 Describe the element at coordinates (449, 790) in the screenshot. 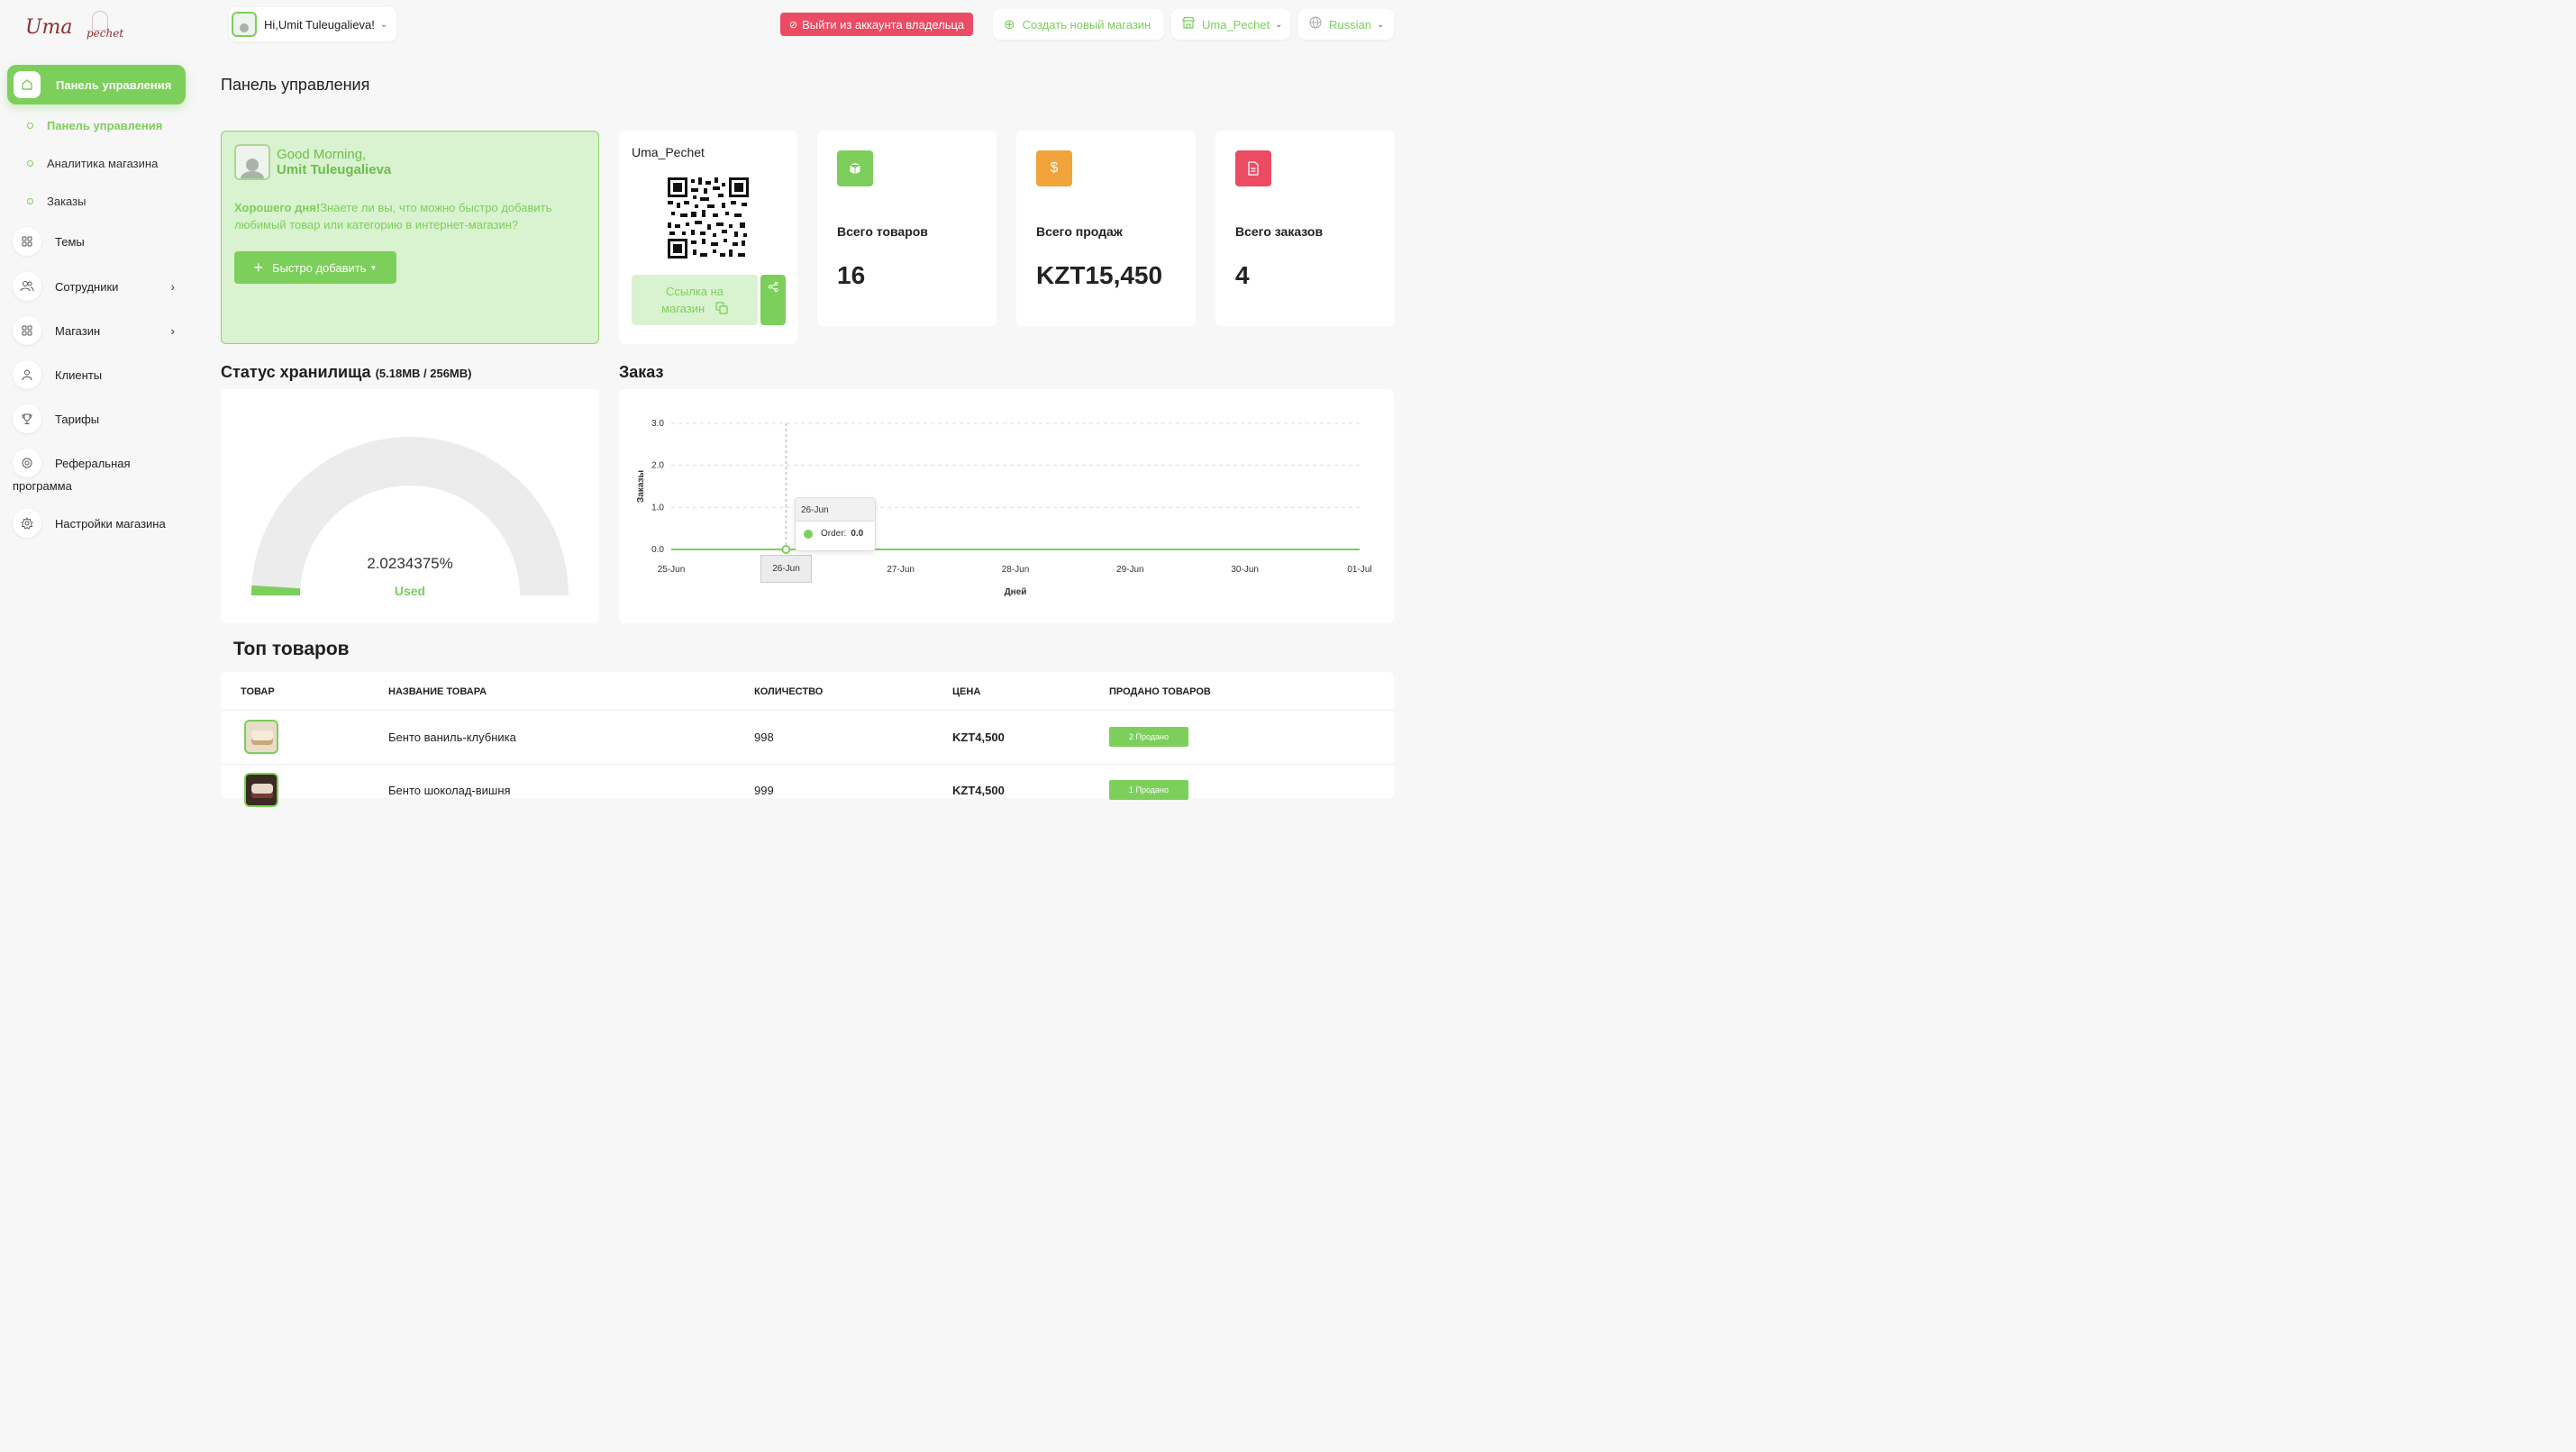

I see `product-name: Бенто шоколад-вишня` at that location.